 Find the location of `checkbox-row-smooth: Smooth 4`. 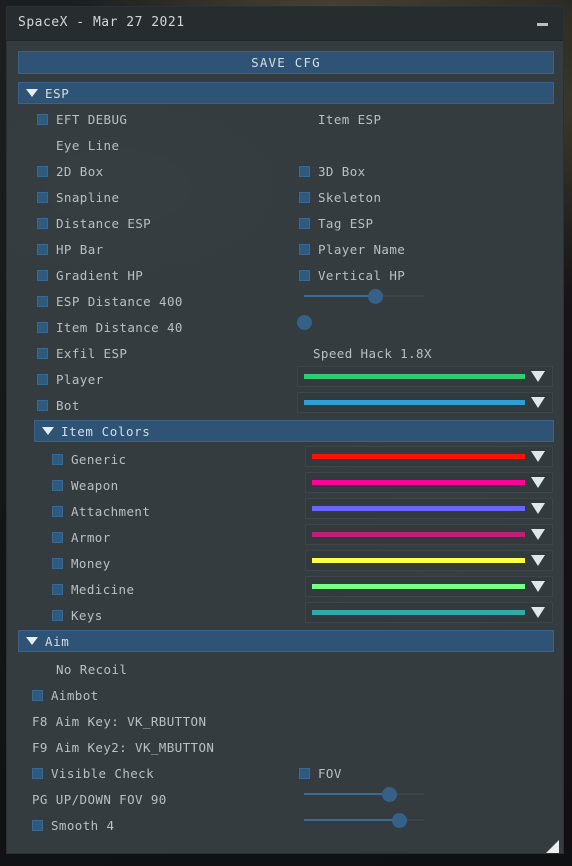

checkbox-row-smooth: Smooth 4 is located at coordinates (73, 825).